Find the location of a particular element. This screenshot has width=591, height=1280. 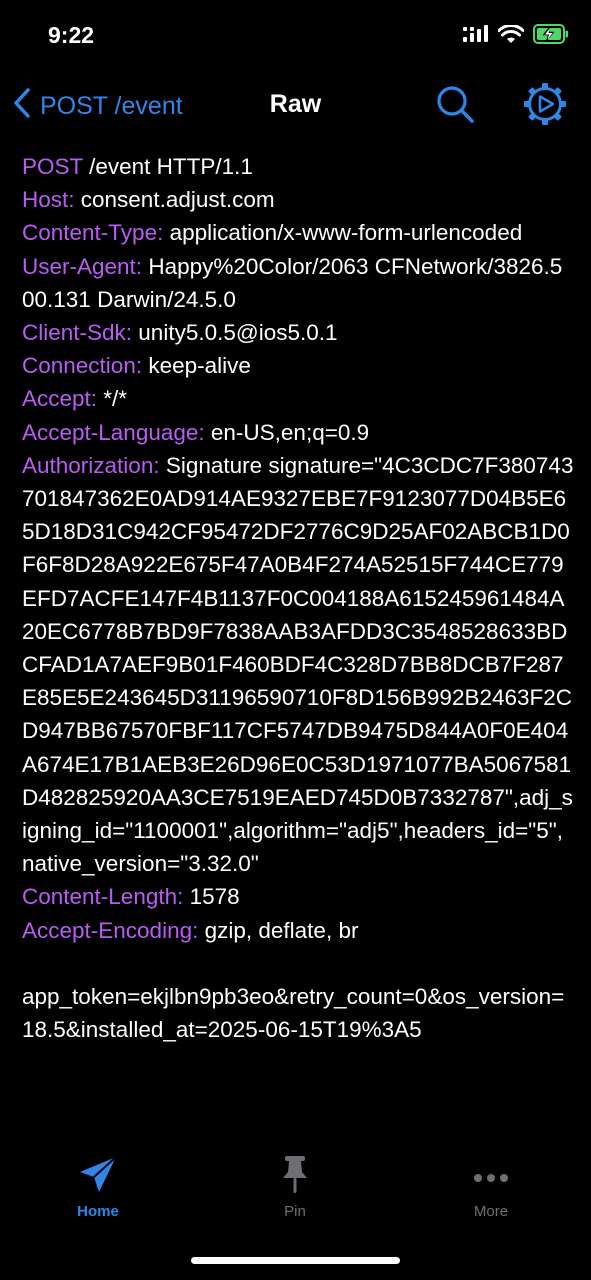

home-indicator is located at coordinates (295, 1260).